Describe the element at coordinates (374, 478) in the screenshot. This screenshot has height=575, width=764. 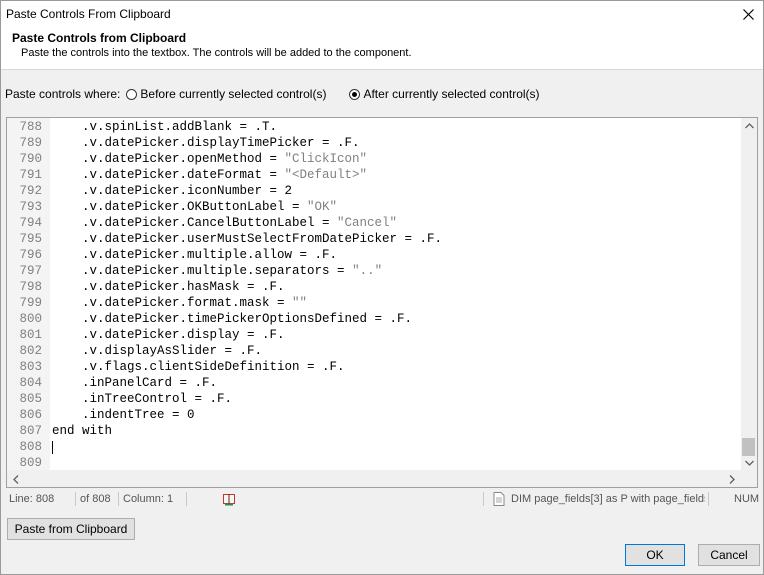
I see `horizontal-scrollbar` at that location.